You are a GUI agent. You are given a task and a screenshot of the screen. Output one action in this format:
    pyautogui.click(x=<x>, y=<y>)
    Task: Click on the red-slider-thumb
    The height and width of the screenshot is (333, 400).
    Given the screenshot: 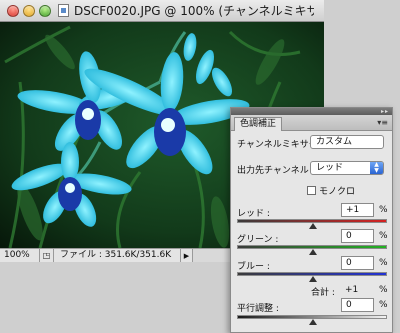 What is the action you would take?
    pyautogui.click(x=313, y=226)
    